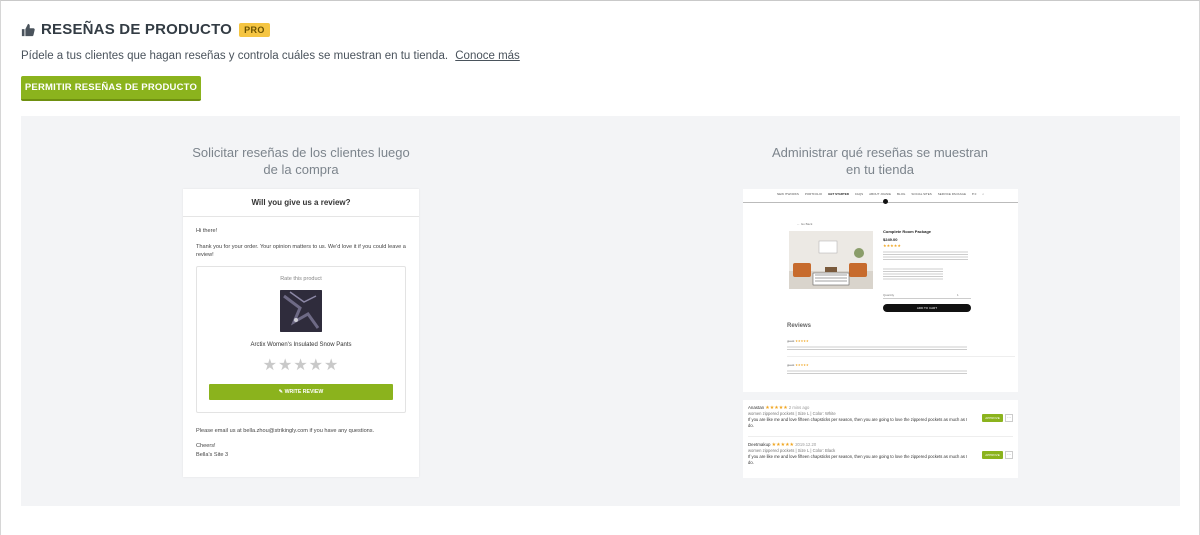 The height and width of the screenshot is (535, 1200). I want to click on rating-stars: ★★★★★, so click(301, 365).